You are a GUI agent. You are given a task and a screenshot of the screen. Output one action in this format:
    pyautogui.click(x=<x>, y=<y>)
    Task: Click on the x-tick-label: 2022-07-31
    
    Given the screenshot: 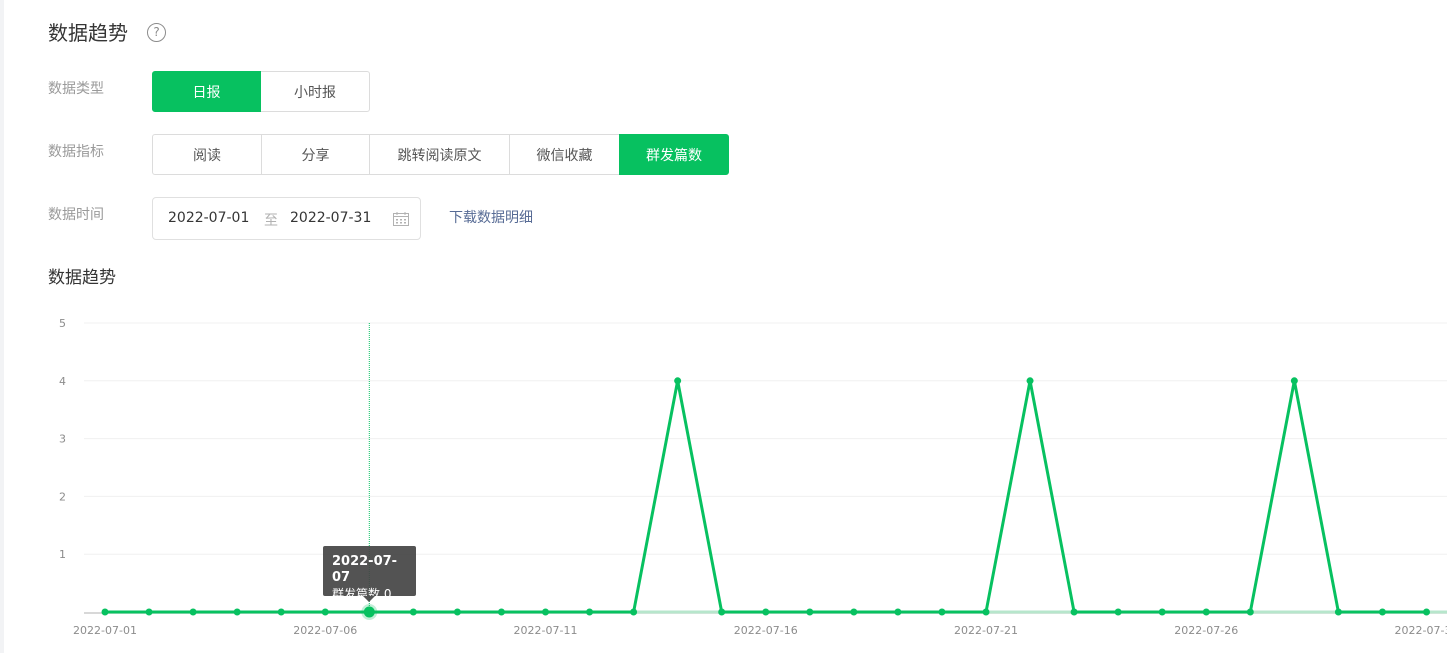 What is the action you would take?
    pyautogui.click(x=1421, y=630)
    